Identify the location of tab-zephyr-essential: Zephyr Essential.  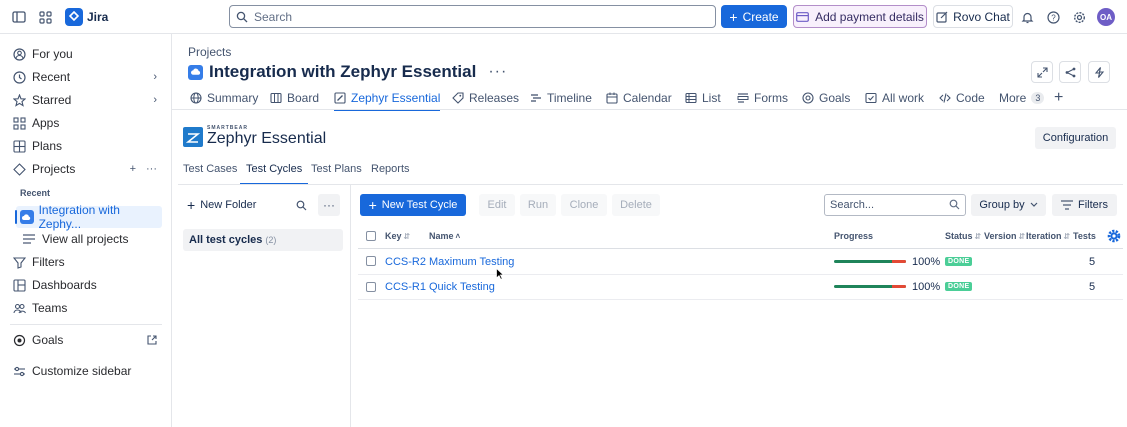
(387, 98).